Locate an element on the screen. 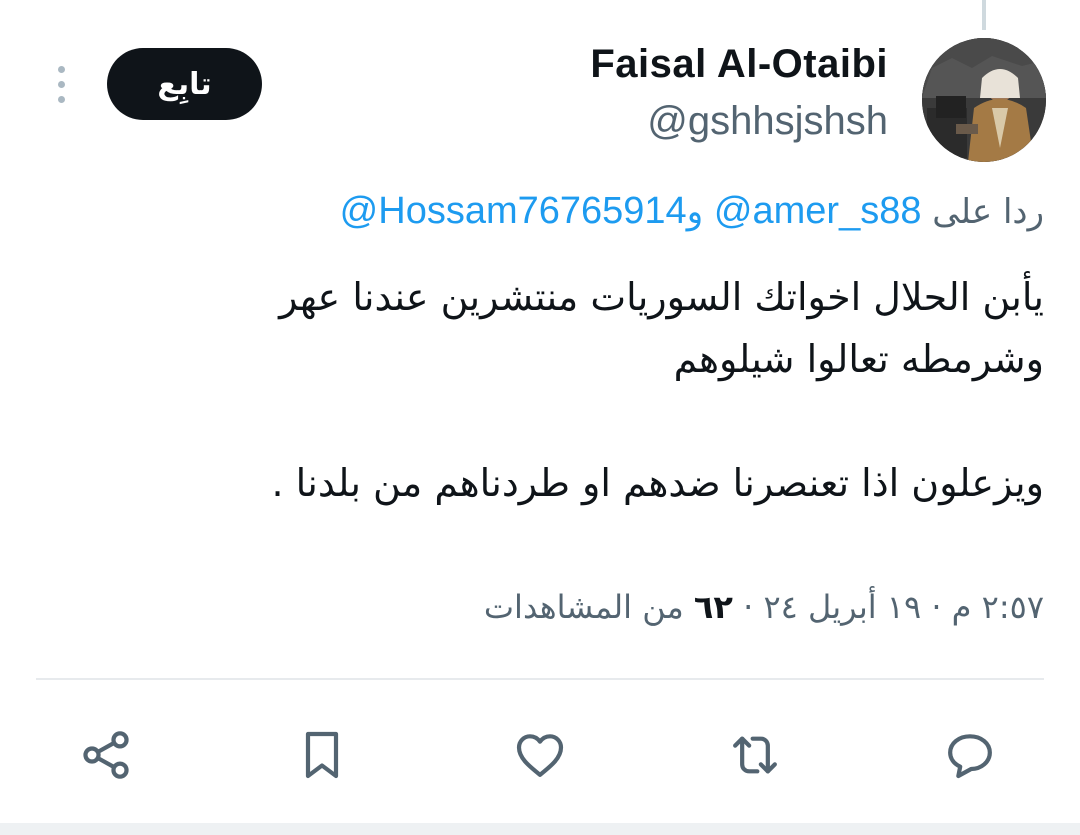 Image resolution: width=1080 pixels, height=835 pixels. like-button is located at coordinates (540, 755).